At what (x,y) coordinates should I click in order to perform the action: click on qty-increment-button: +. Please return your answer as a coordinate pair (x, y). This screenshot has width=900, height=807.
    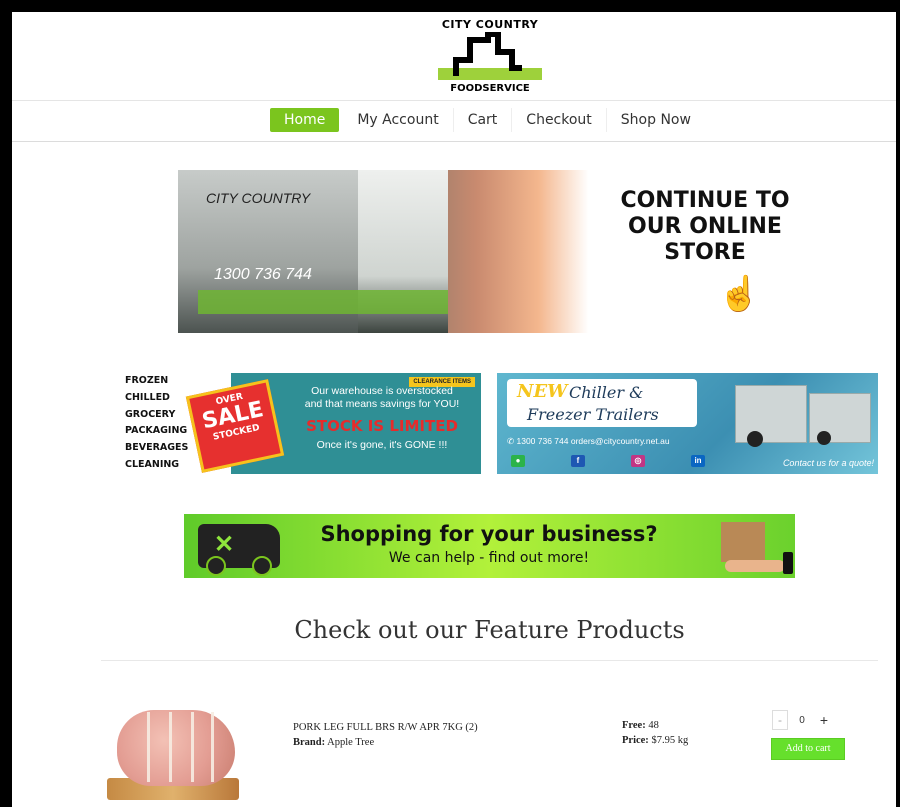
    Looking at the image, I should click on (824, 720).